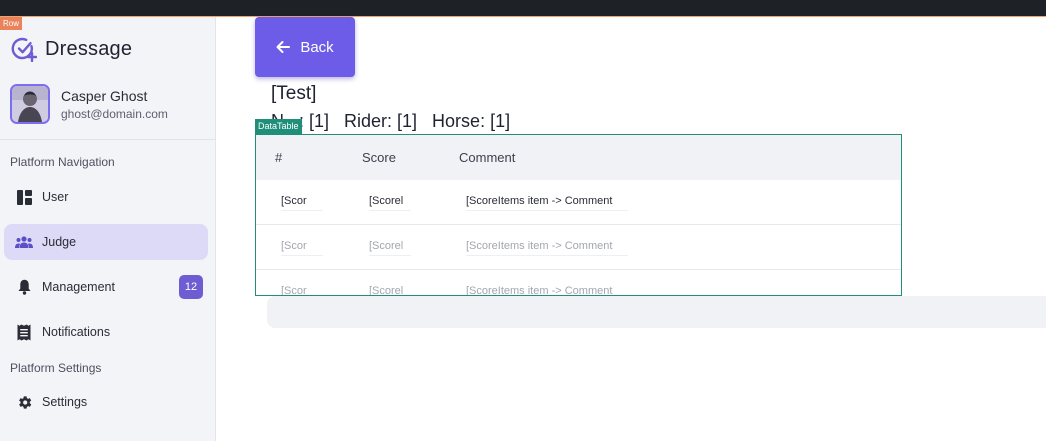 The height and width of the screenshot is (441, 1046). What do you see at coordinates (65, 402) in the screenshot?
I see `sidebar-item-label: Settings` at bounding box center [65, 402].